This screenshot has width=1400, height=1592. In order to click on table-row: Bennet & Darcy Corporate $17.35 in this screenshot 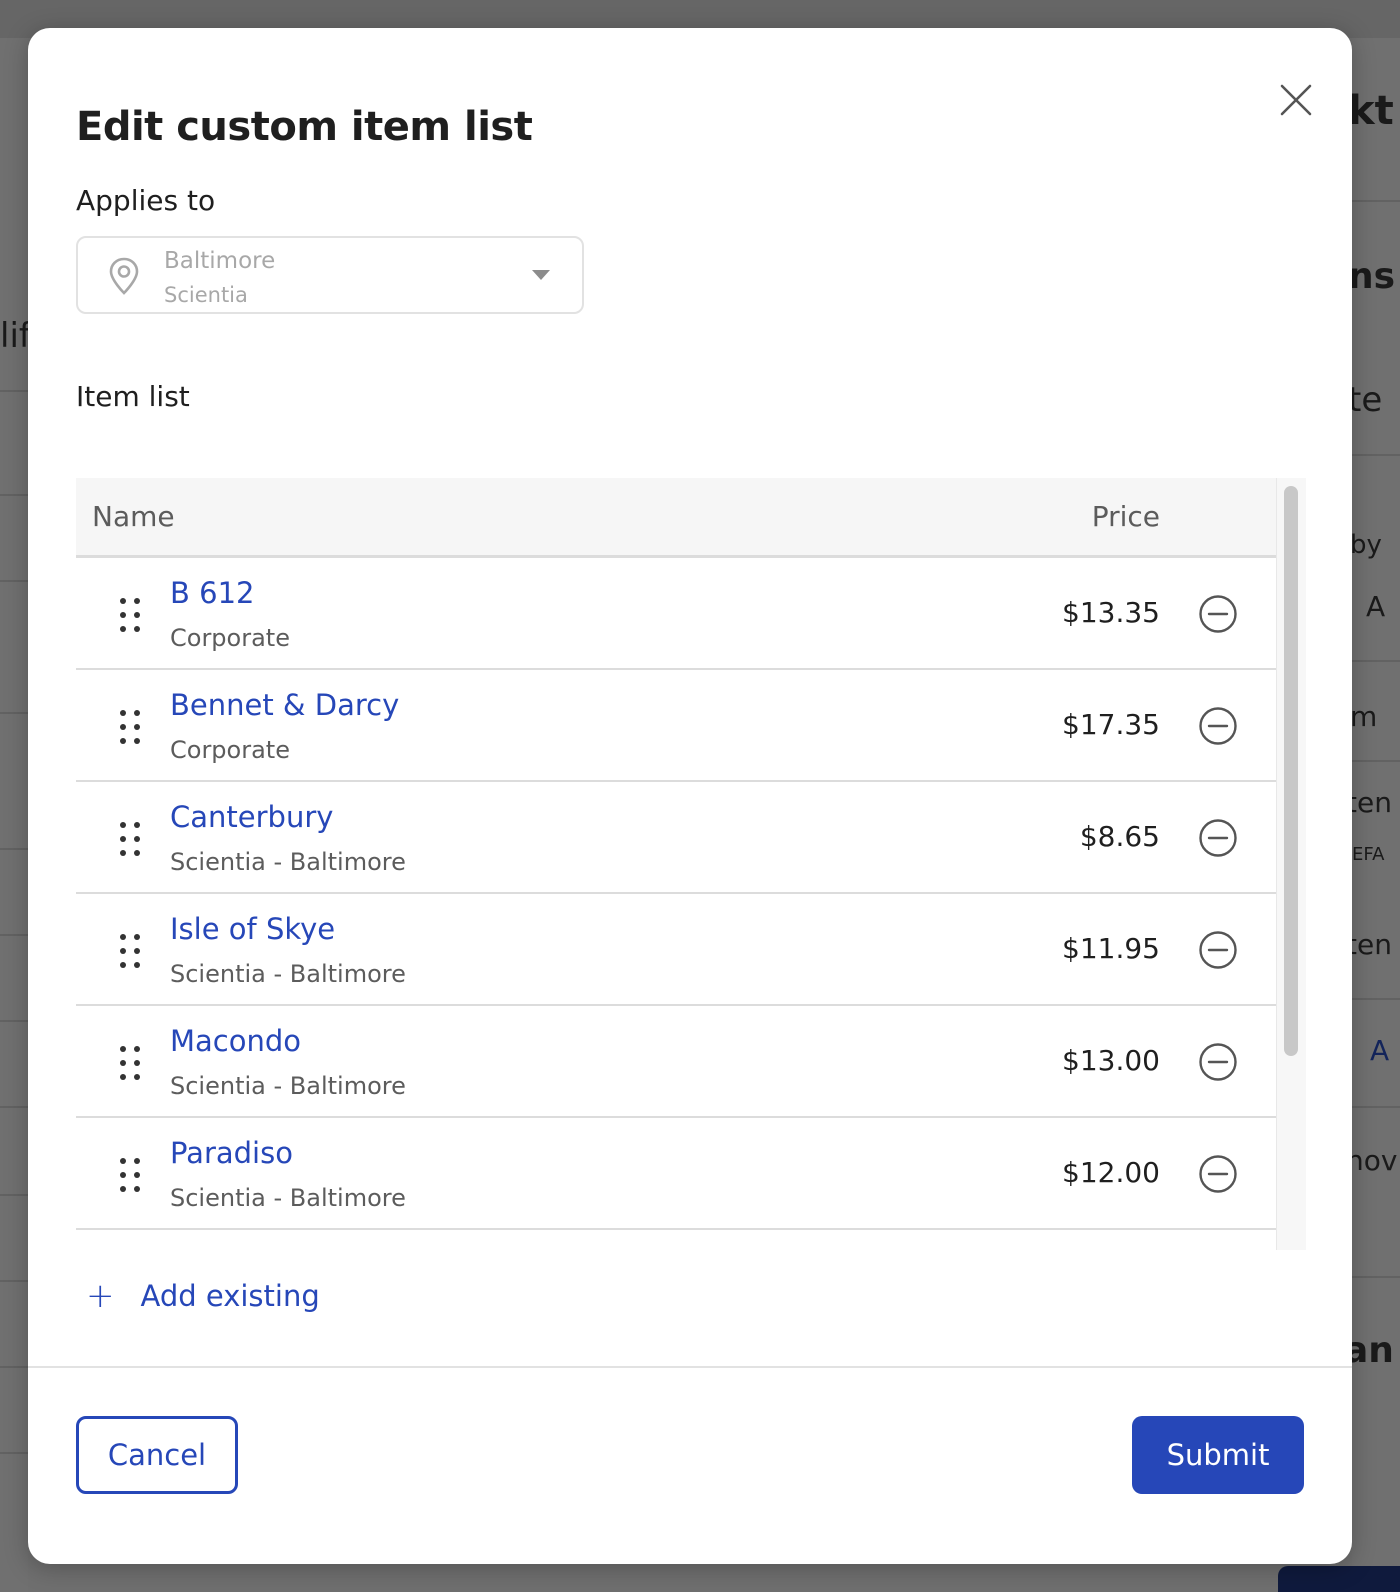, I will do `click(676, 726)`.